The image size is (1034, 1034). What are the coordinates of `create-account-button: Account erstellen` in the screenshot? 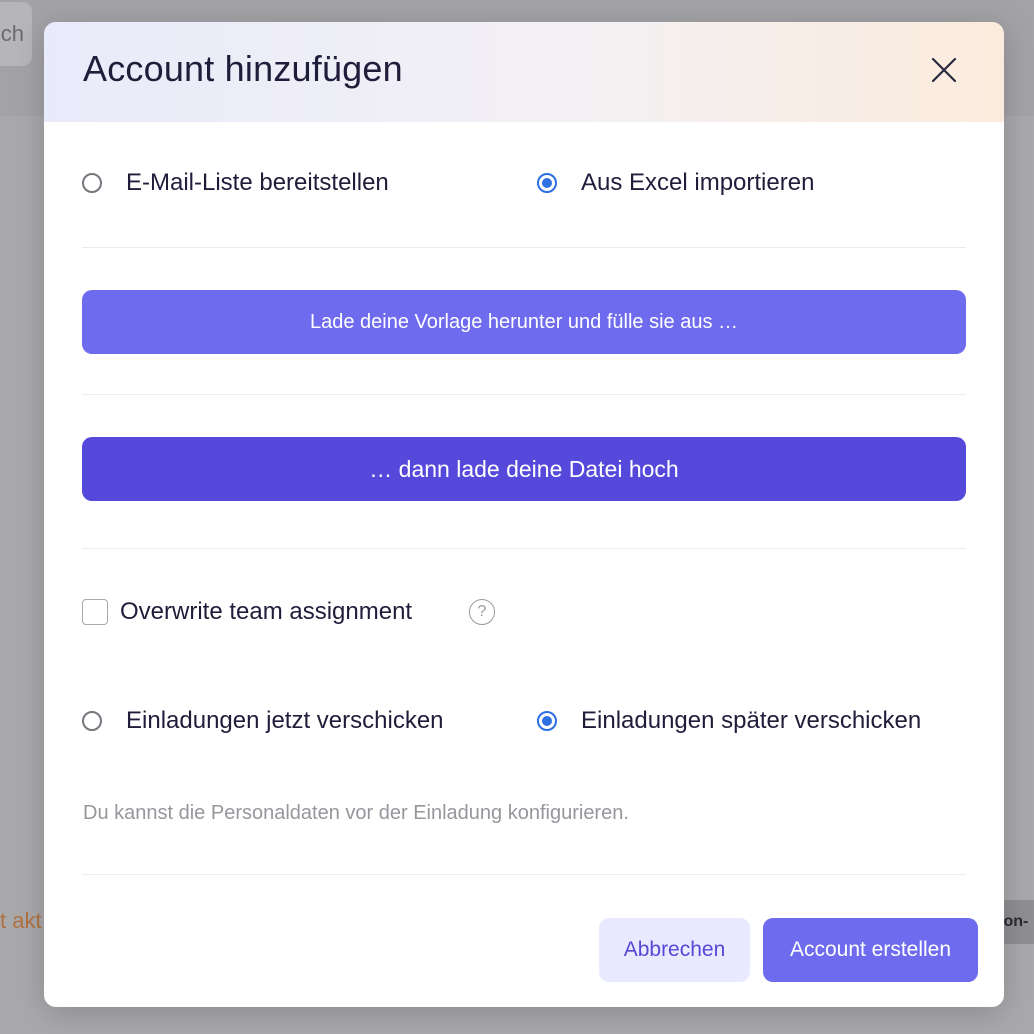 It's located at (870, 950).